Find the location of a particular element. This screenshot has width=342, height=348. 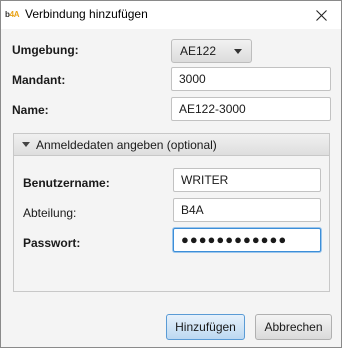

department-label: Abteilung: is located at coordinates (50, 213).